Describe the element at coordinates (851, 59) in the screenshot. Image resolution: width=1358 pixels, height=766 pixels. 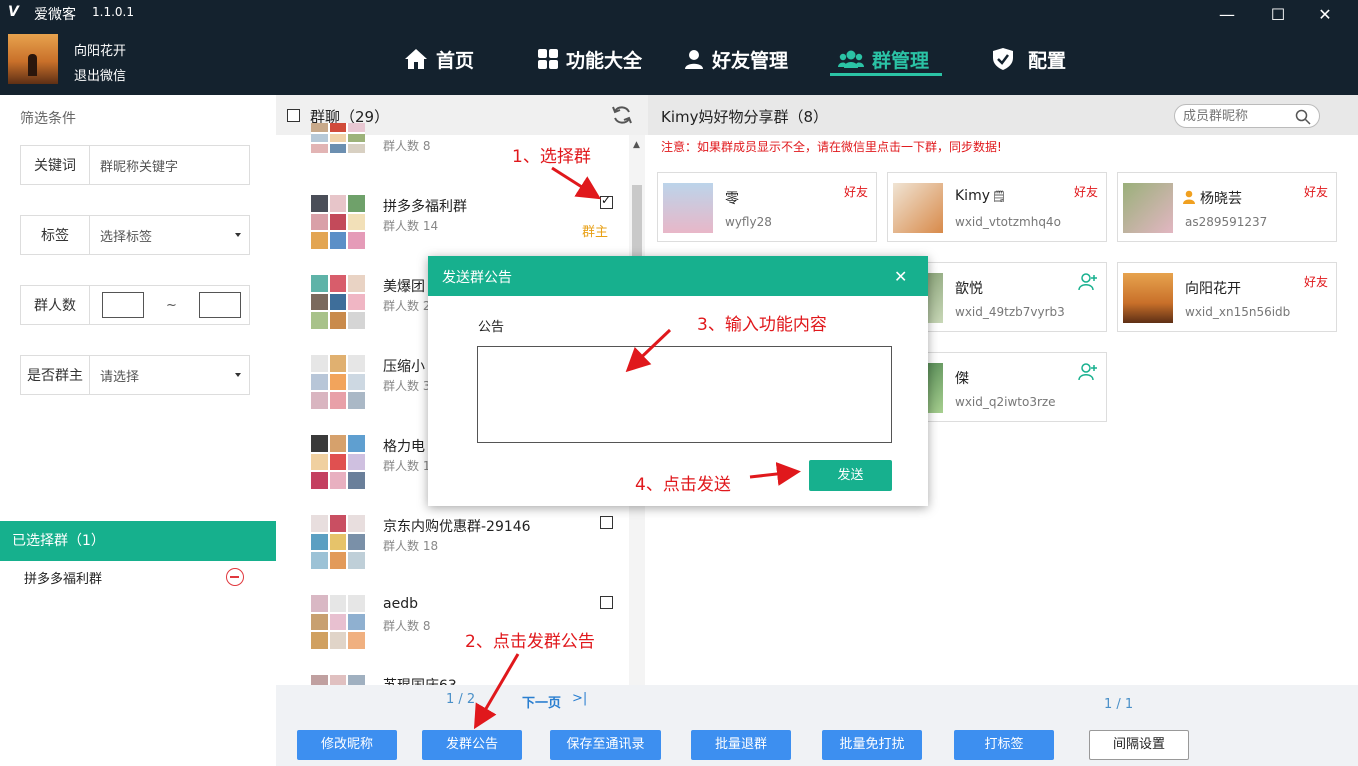
I see `group-icon` at that location.